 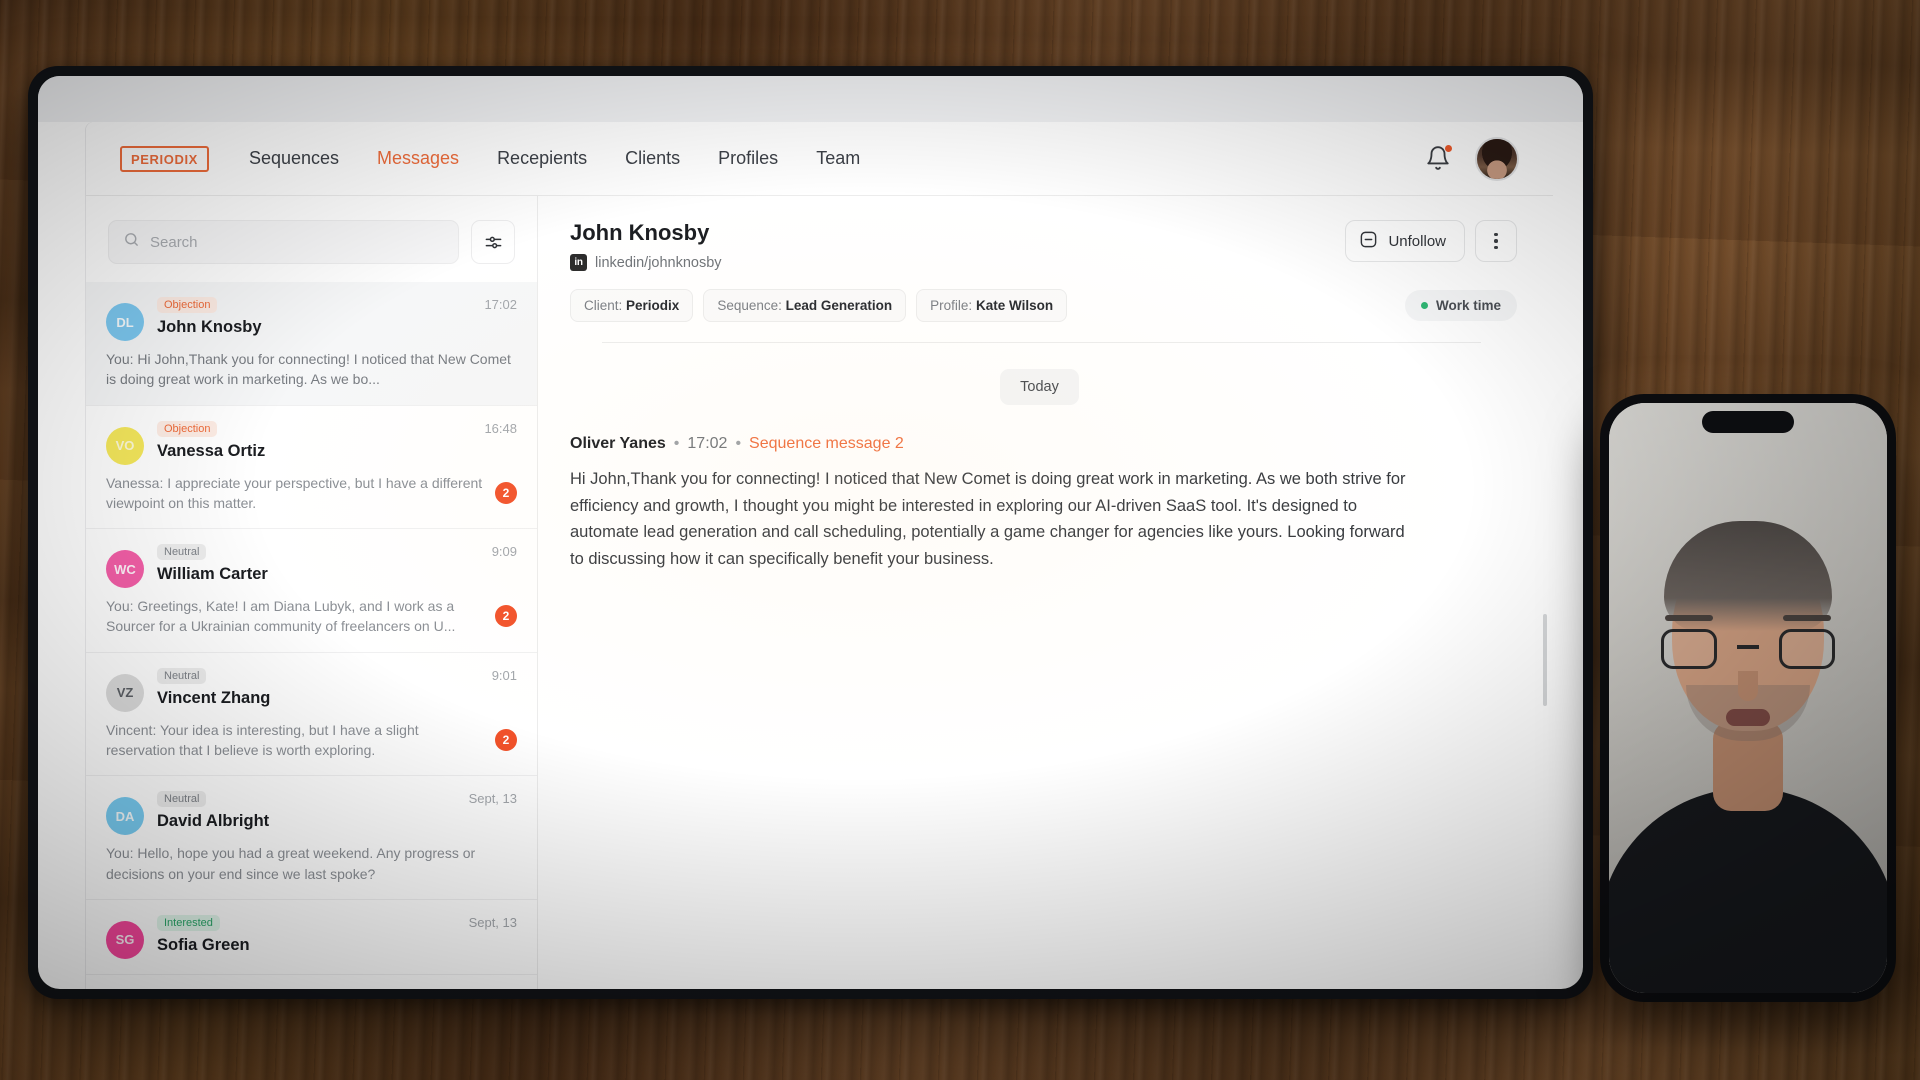 I want to click on glasses-bridge, so click(x=1748, y=647).